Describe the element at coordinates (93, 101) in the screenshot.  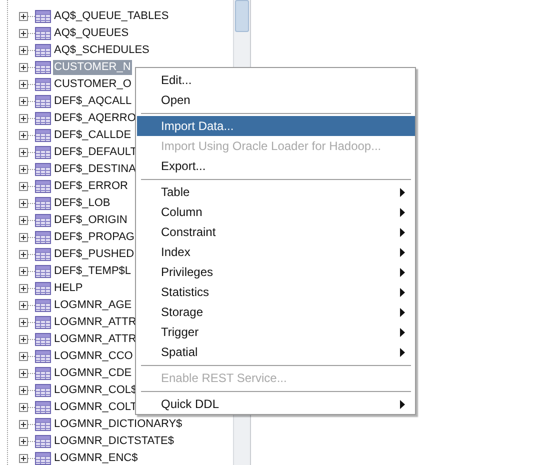
I see `tree-item: DEF$_AQCALL` at that location.